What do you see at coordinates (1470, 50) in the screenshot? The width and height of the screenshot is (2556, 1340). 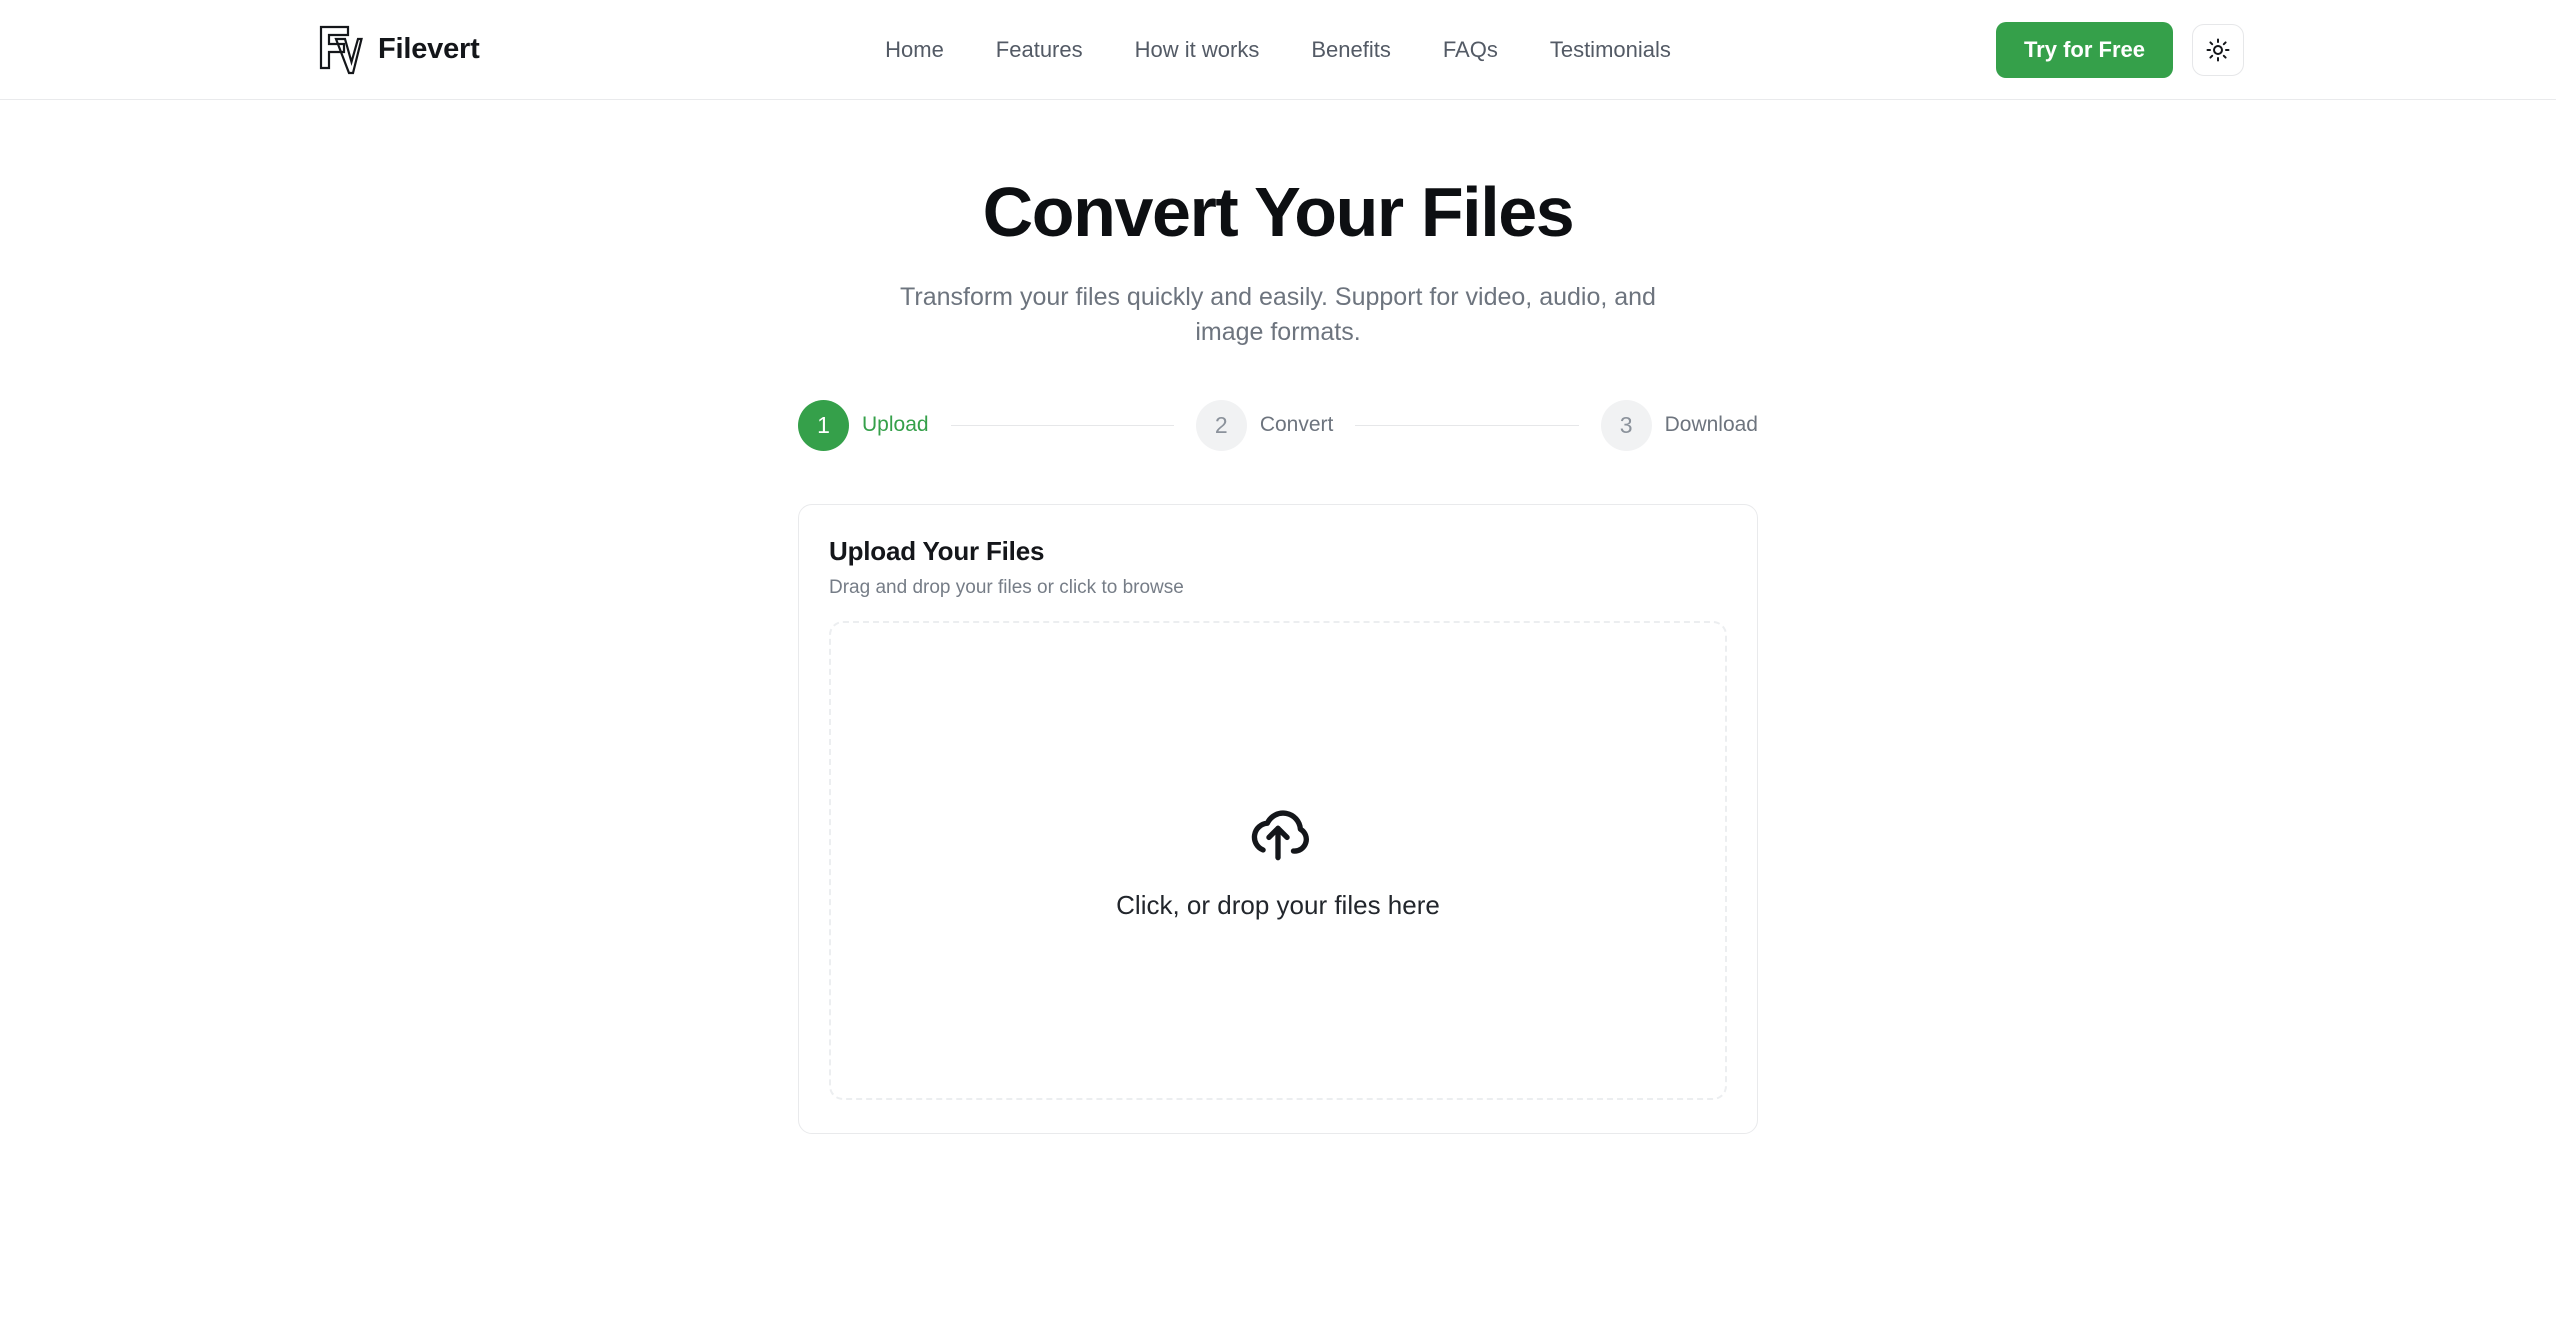 I see `nav-item-faqs: FAQs` at bounding box center [1470, 50].